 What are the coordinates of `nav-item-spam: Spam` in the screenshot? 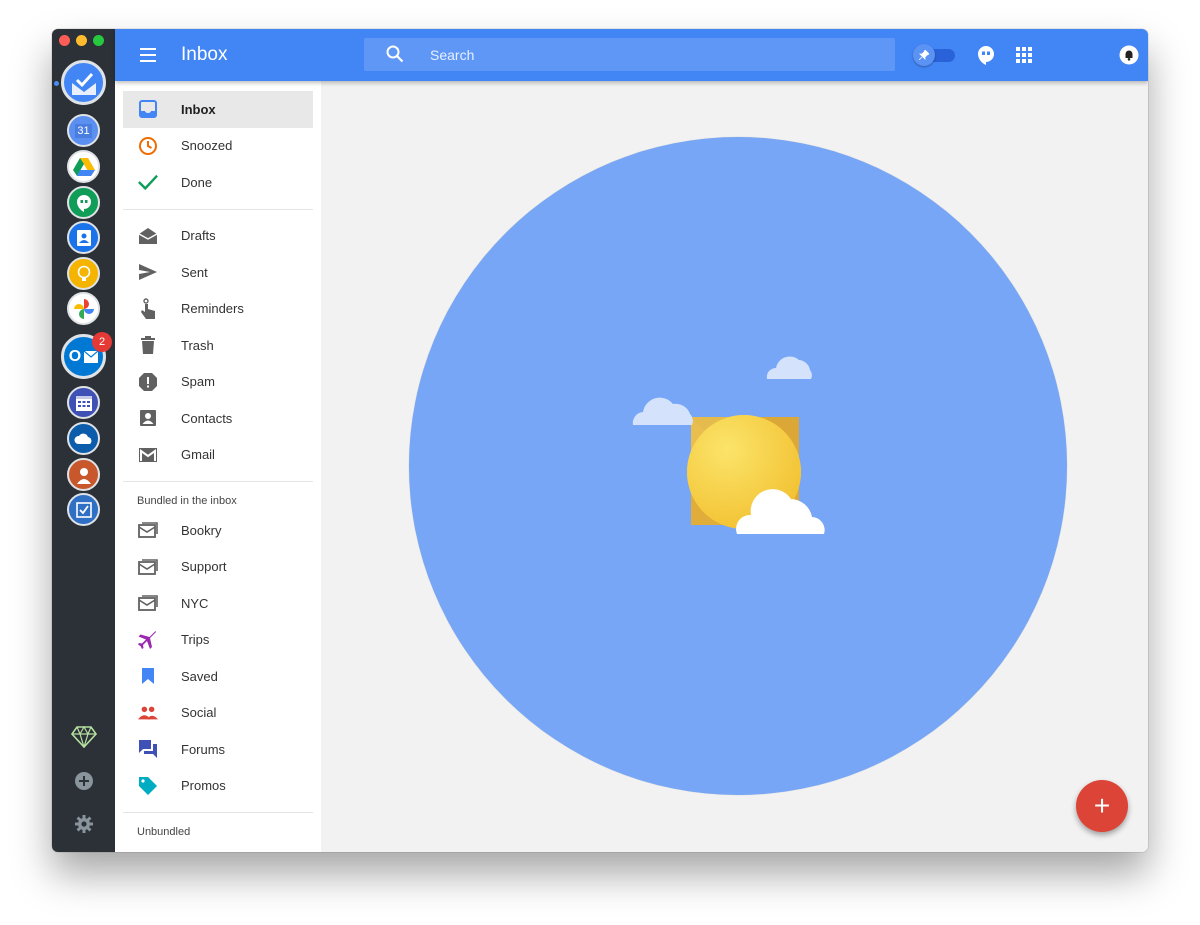 It's located at (218, 382).